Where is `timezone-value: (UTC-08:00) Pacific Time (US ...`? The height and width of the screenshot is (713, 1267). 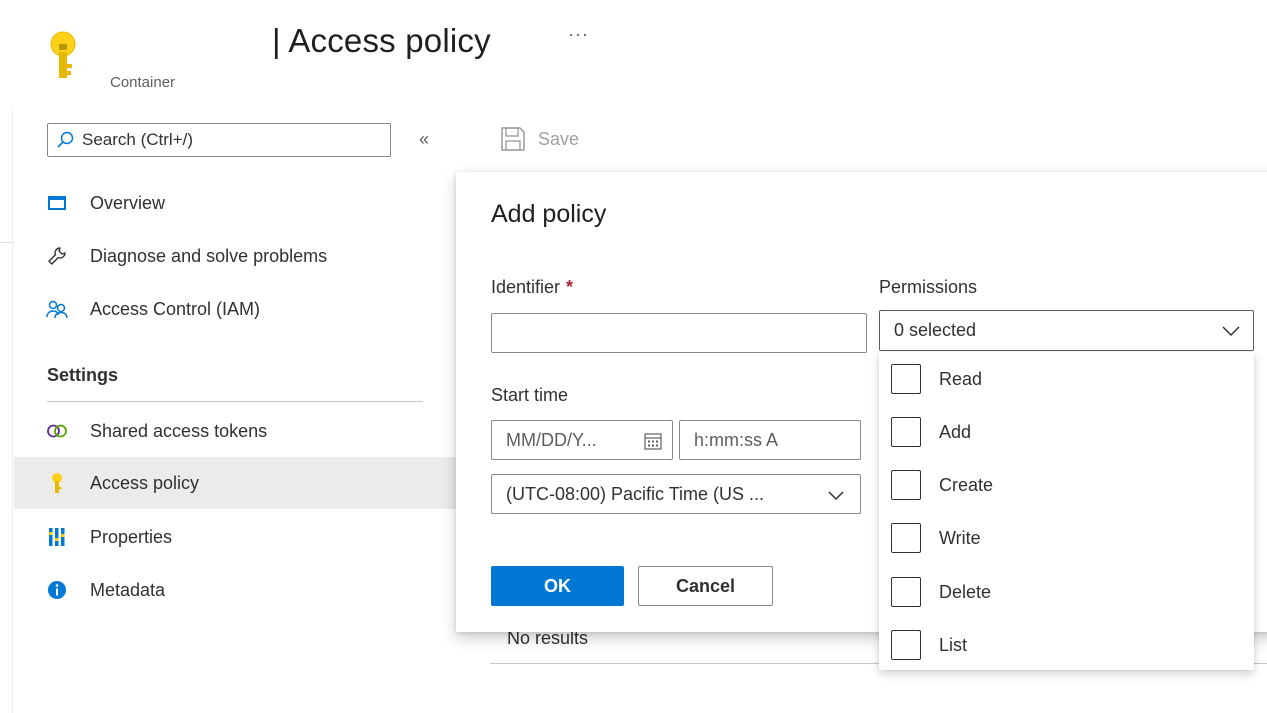 timezone-value: (UTC-08:00) Pacific Time (US ... is located at coordinates (635, 493).